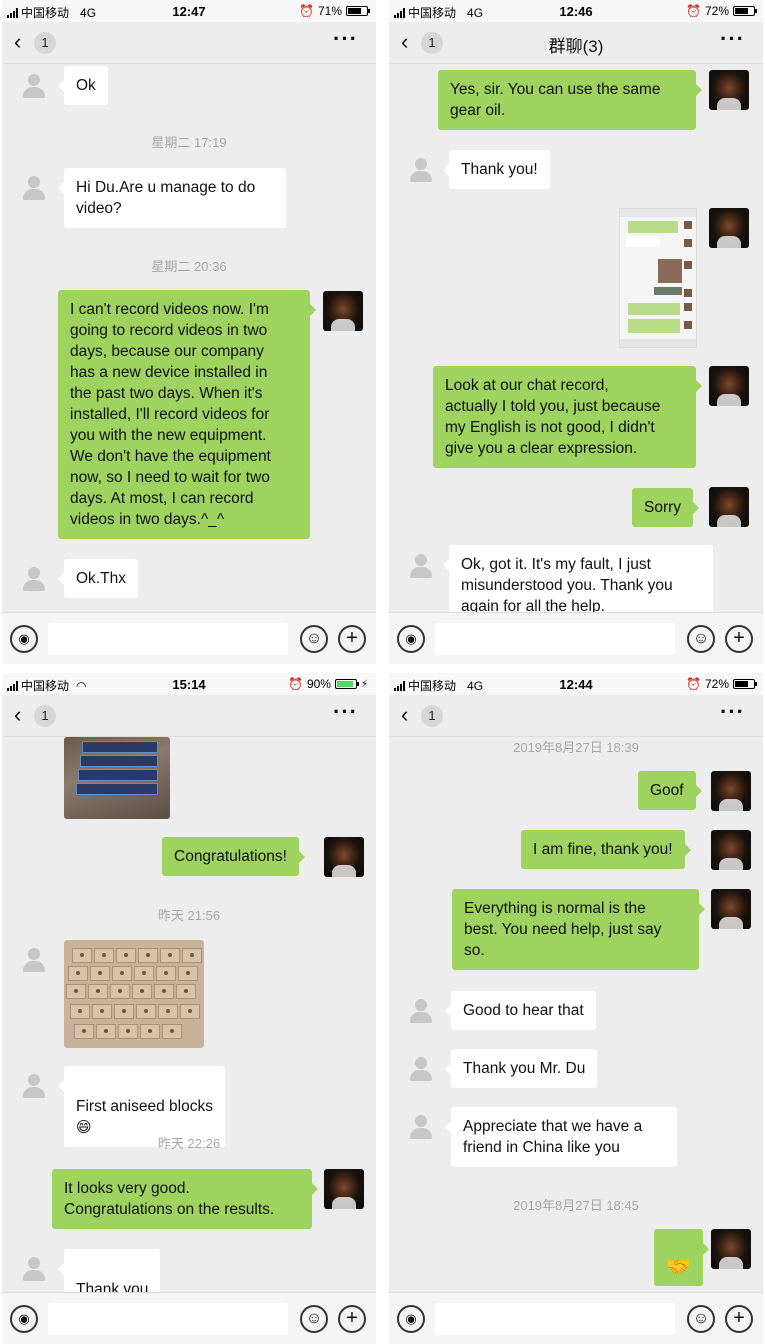 The image size is (765, 1344). I want to click on message-bubble-incoming: Thank you!, so click(496, 169).